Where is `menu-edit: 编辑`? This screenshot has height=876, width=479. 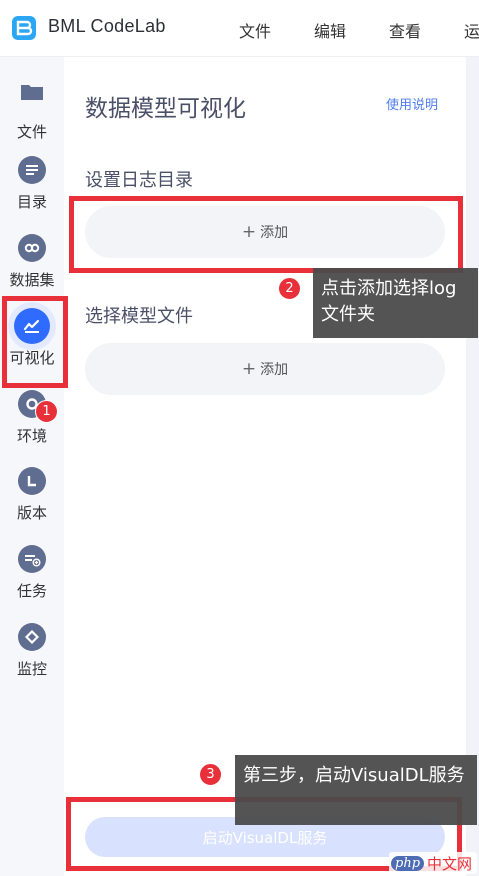 menu-edit: 编辑 is located at coordinates (330, 30).